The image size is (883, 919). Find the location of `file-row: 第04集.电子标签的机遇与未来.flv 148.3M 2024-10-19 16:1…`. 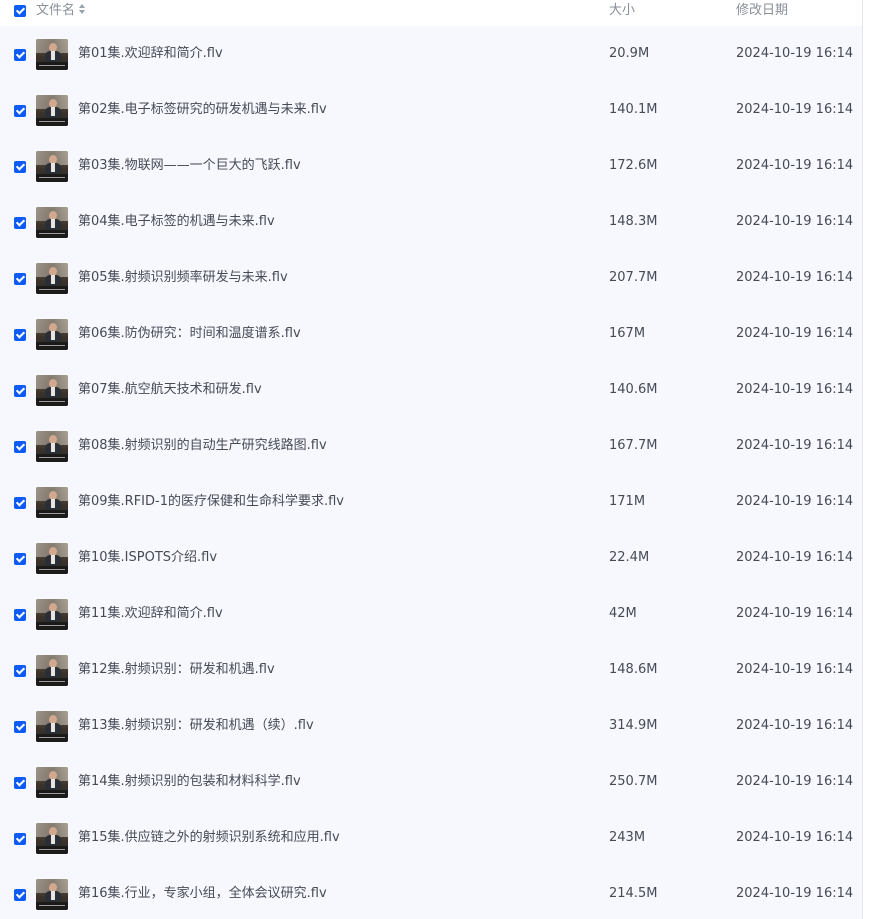

file-row: 第04集.电子标签的机遇与未来.flv 148.3M 2024-10-19 16:1… is located at coordinates (431, 223).